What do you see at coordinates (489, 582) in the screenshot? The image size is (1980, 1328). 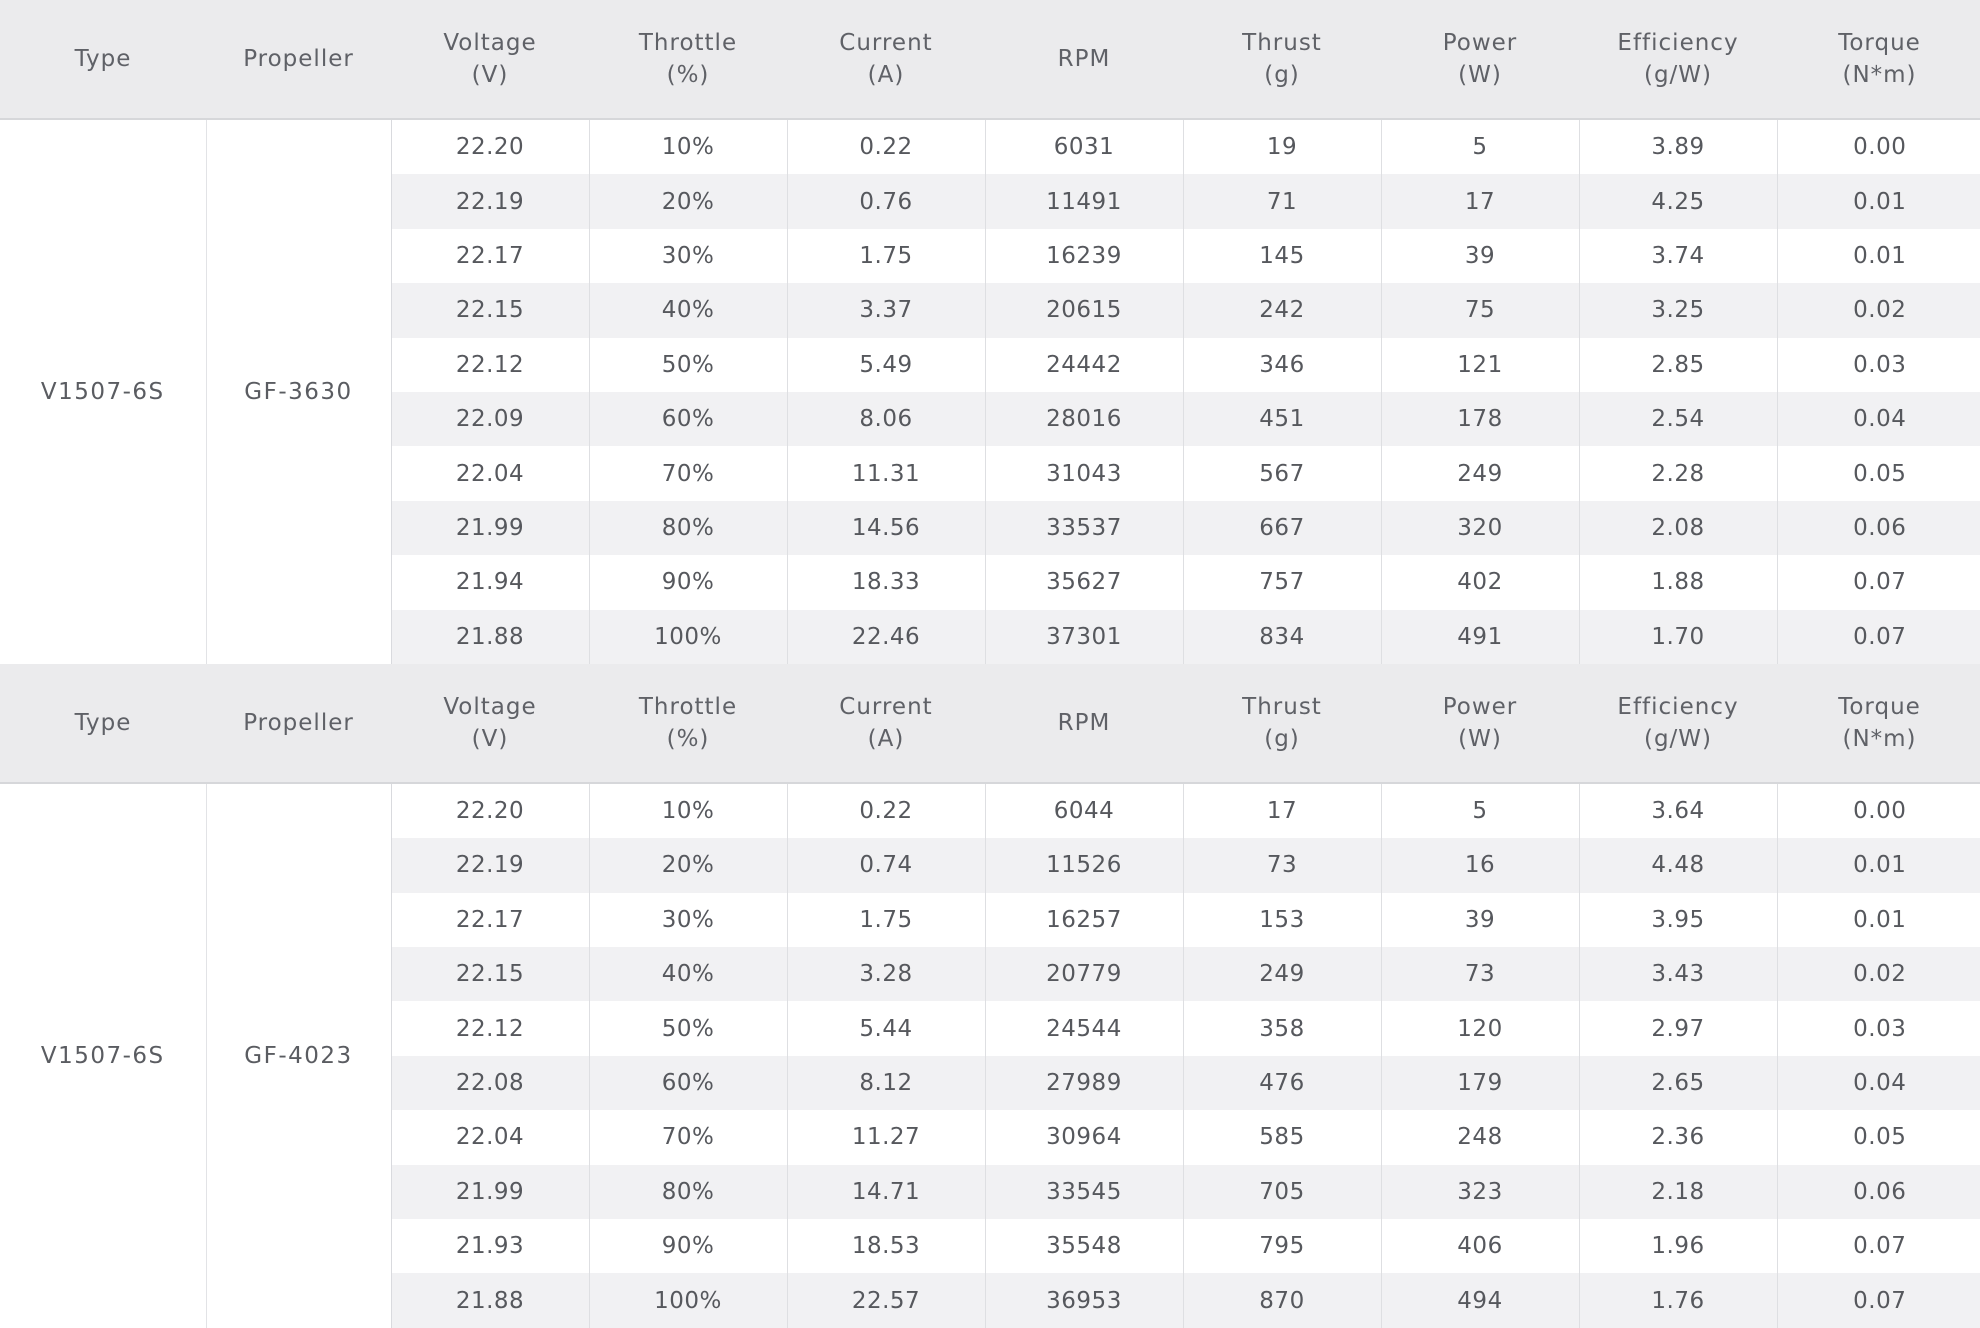 I see `voltage-cell: 21.94` at bounding box center [489, 582].